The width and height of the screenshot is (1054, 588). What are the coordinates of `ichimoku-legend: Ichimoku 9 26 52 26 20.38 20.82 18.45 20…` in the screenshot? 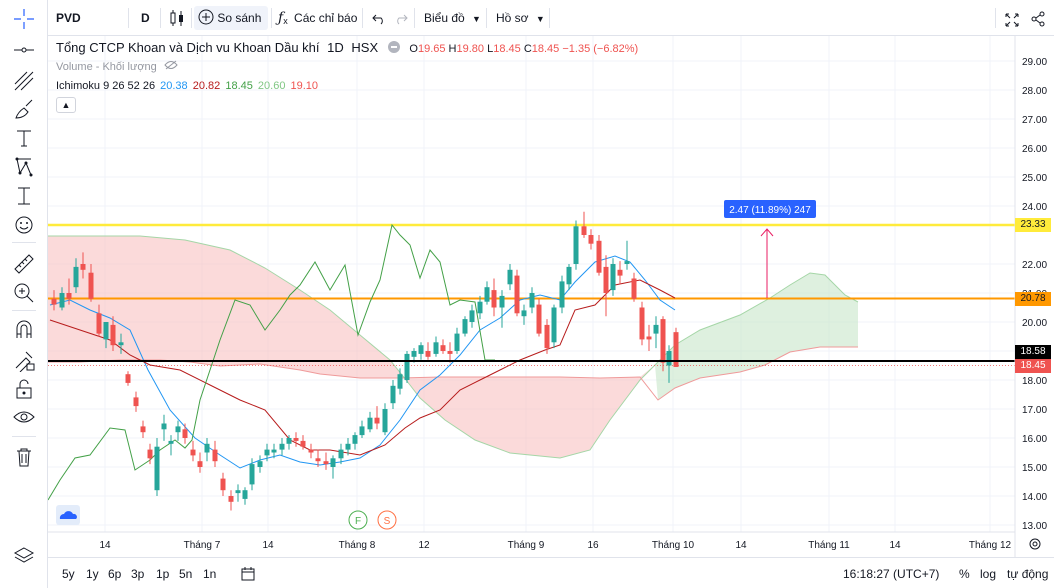 It's located at (187, 86).